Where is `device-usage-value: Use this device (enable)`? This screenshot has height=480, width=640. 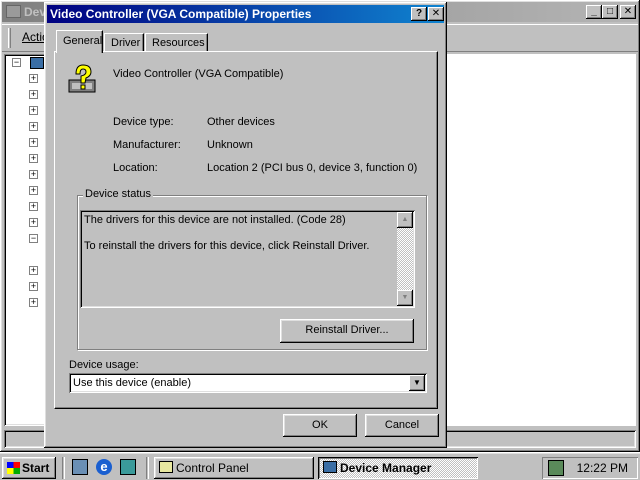
device-usage-value: Use this device (enable) is located at coordinates (132, 383).